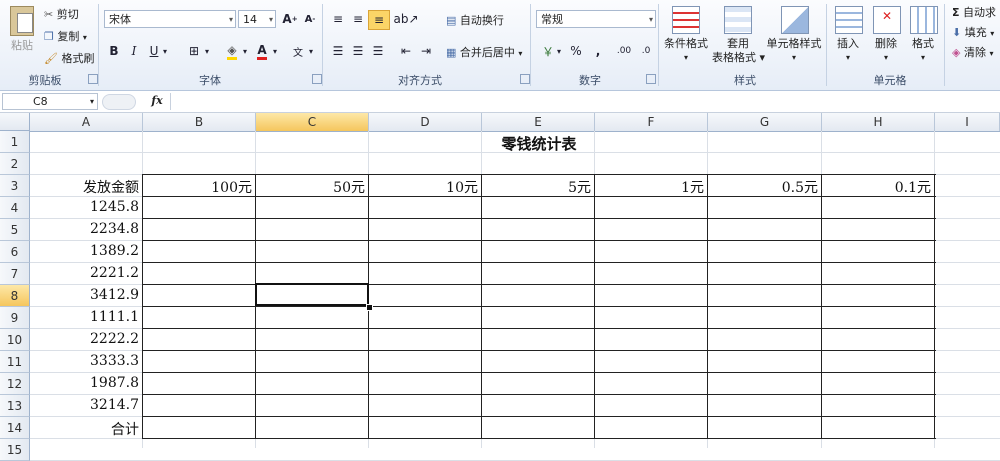 The width and height of the screenshot is (1000, 461). Describe the element at coordinates (15, 428) in the screenshot. I see `row-header-14: 14` at that location.